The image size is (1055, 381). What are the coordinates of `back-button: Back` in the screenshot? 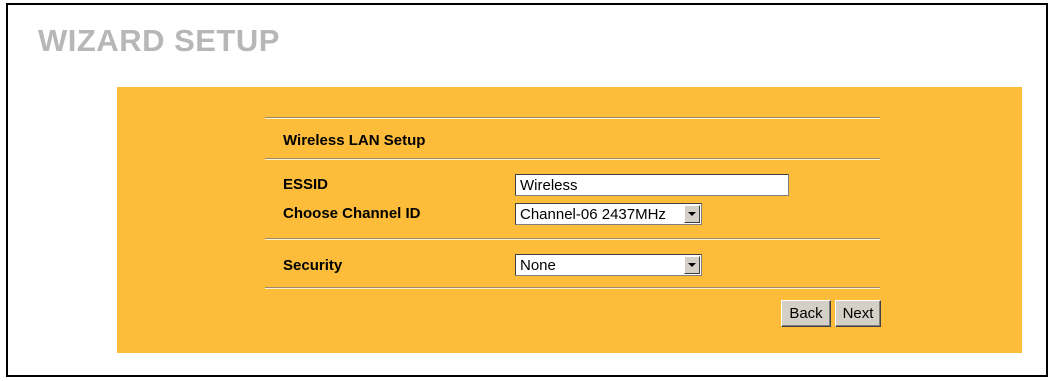 It's located at (806, 313).